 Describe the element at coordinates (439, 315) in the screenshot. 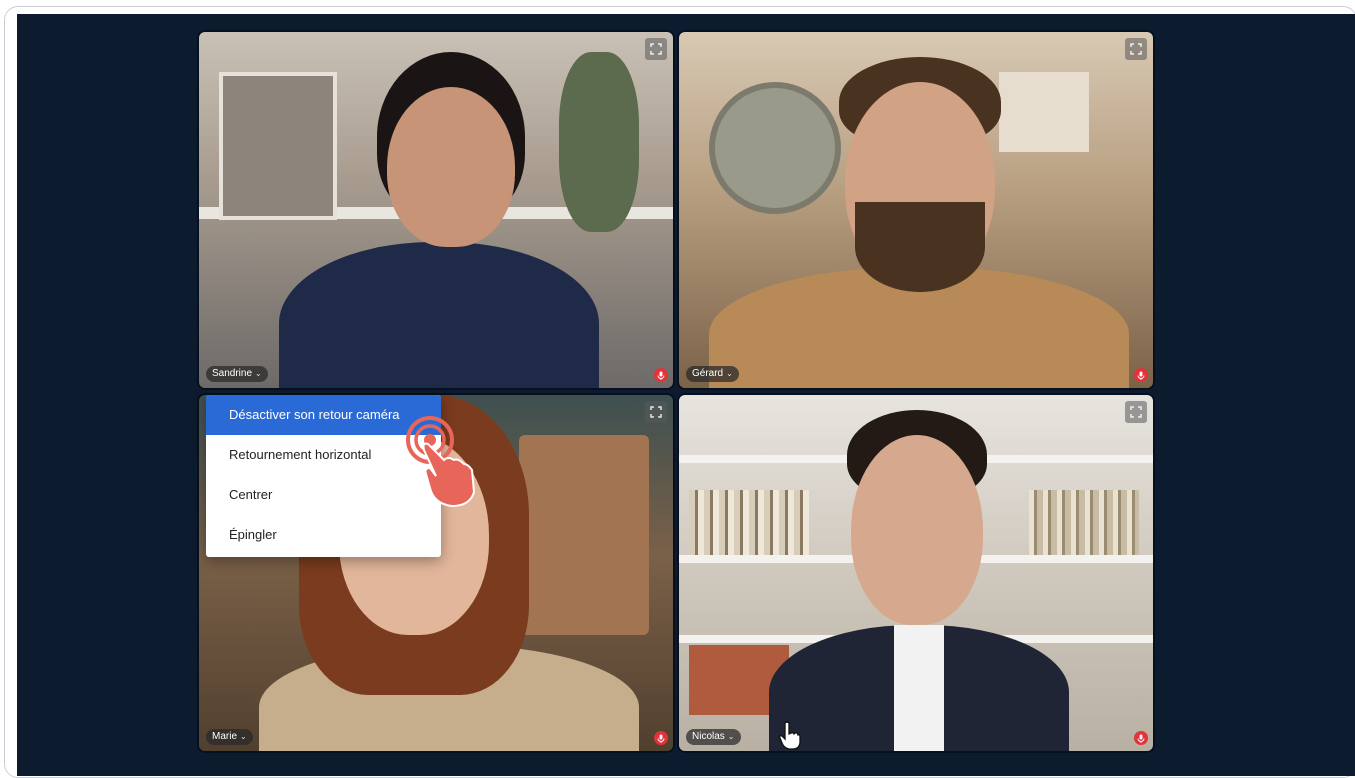

I see `person-body` at that location.